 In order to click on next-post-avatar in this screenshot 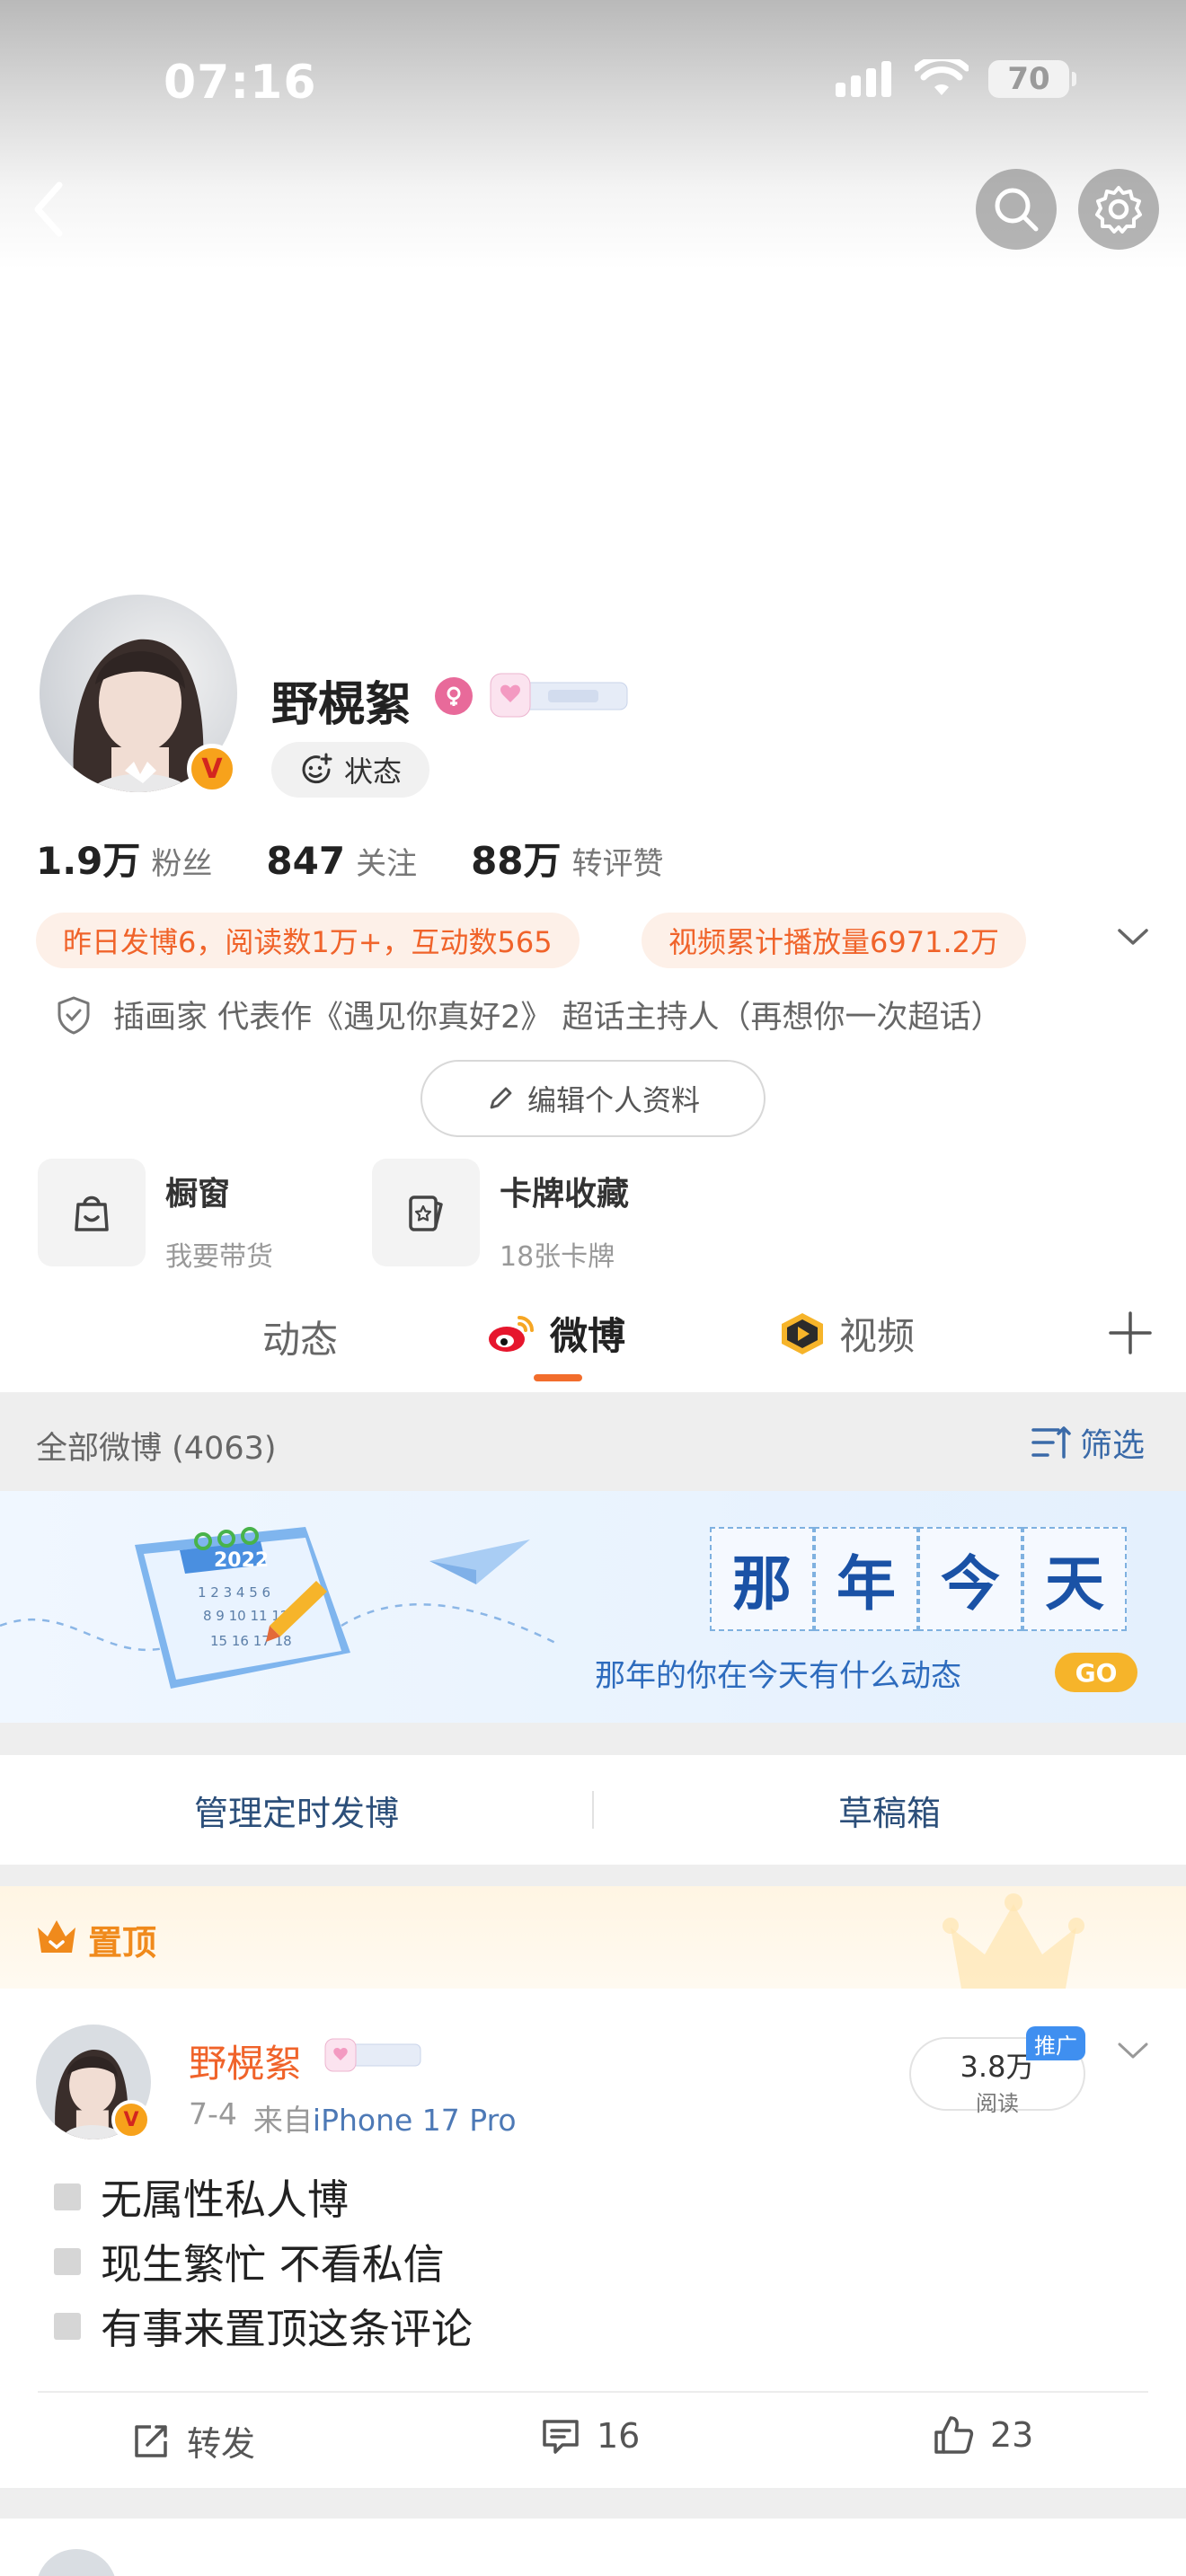, I will do `click(76, 2562)`.